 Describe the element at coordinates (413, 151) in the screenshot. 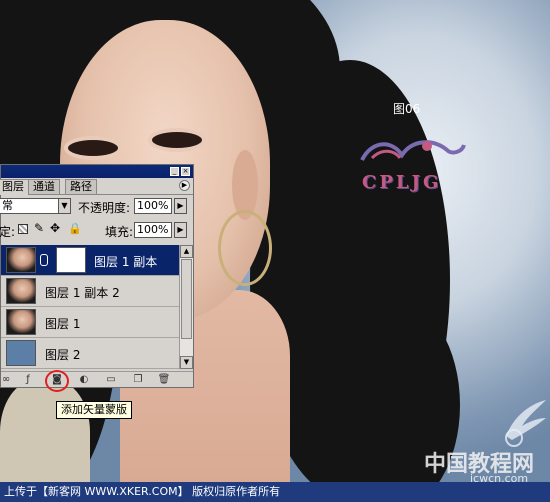

I see `logo-ornament` at that location.